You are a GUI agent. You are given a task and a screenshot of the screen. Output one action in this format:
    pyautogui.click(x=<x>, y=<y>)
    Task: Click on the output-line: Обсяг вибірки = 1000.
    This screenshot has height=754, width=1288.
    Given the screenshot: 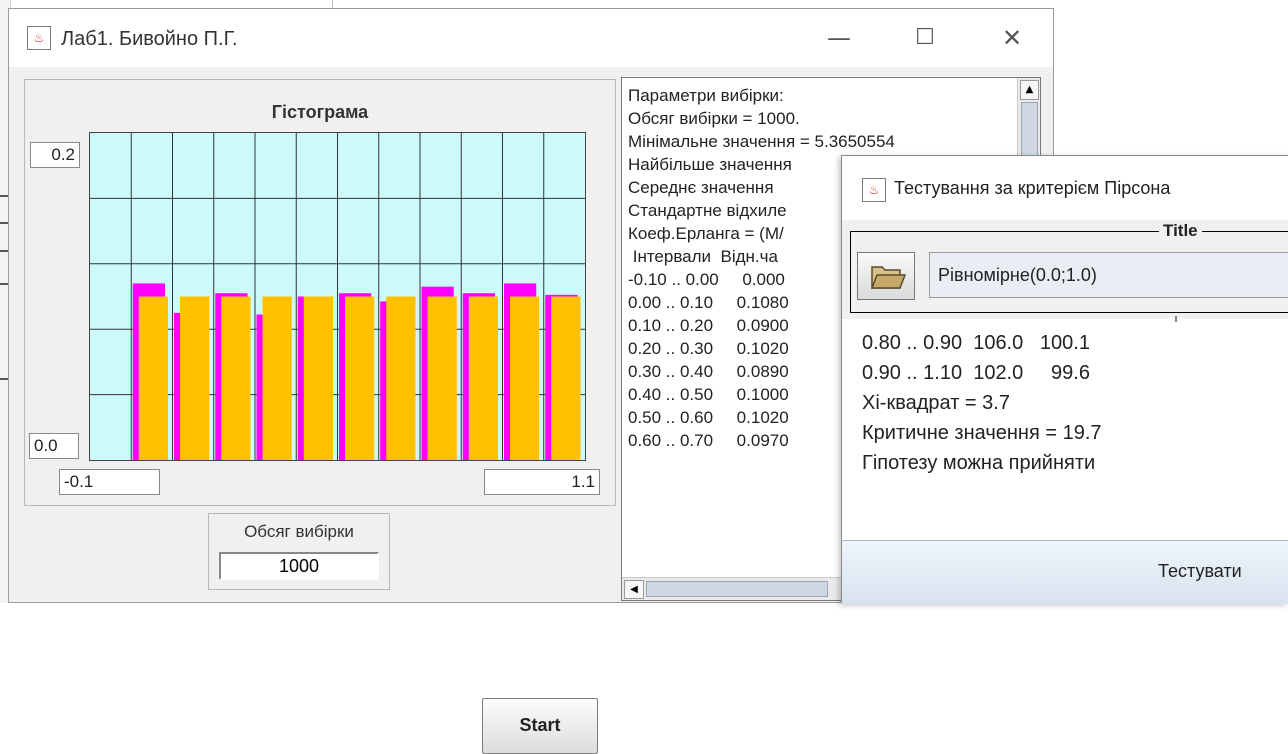 What is the action you would take?
    pyautogui.click(x=714, y=118)
    